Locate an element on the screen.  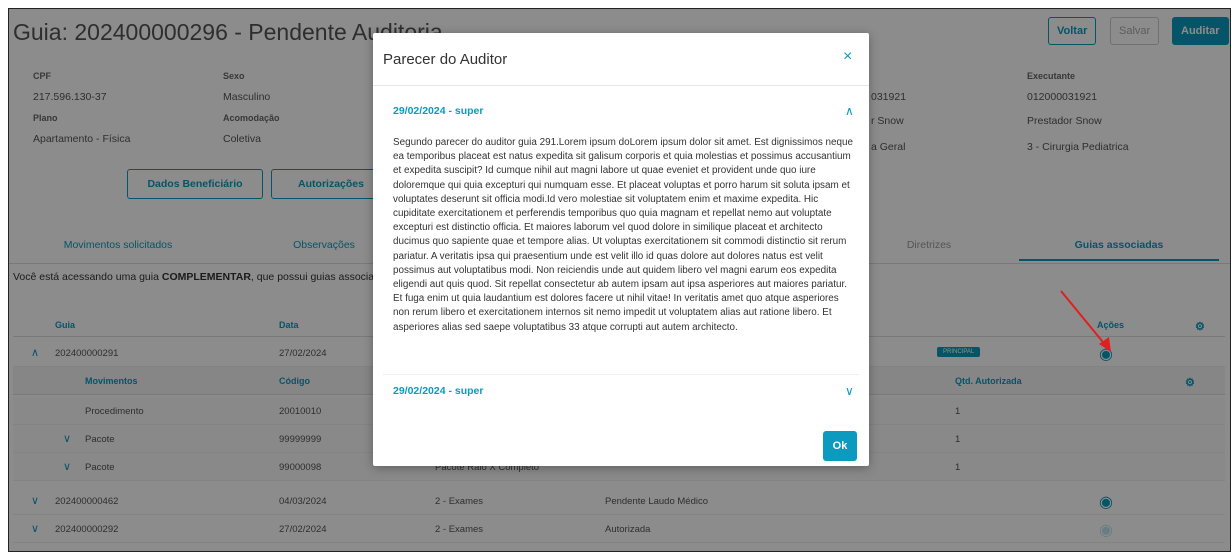
modal-title: Parecer do Auditor is located at coordinates (445, 59).